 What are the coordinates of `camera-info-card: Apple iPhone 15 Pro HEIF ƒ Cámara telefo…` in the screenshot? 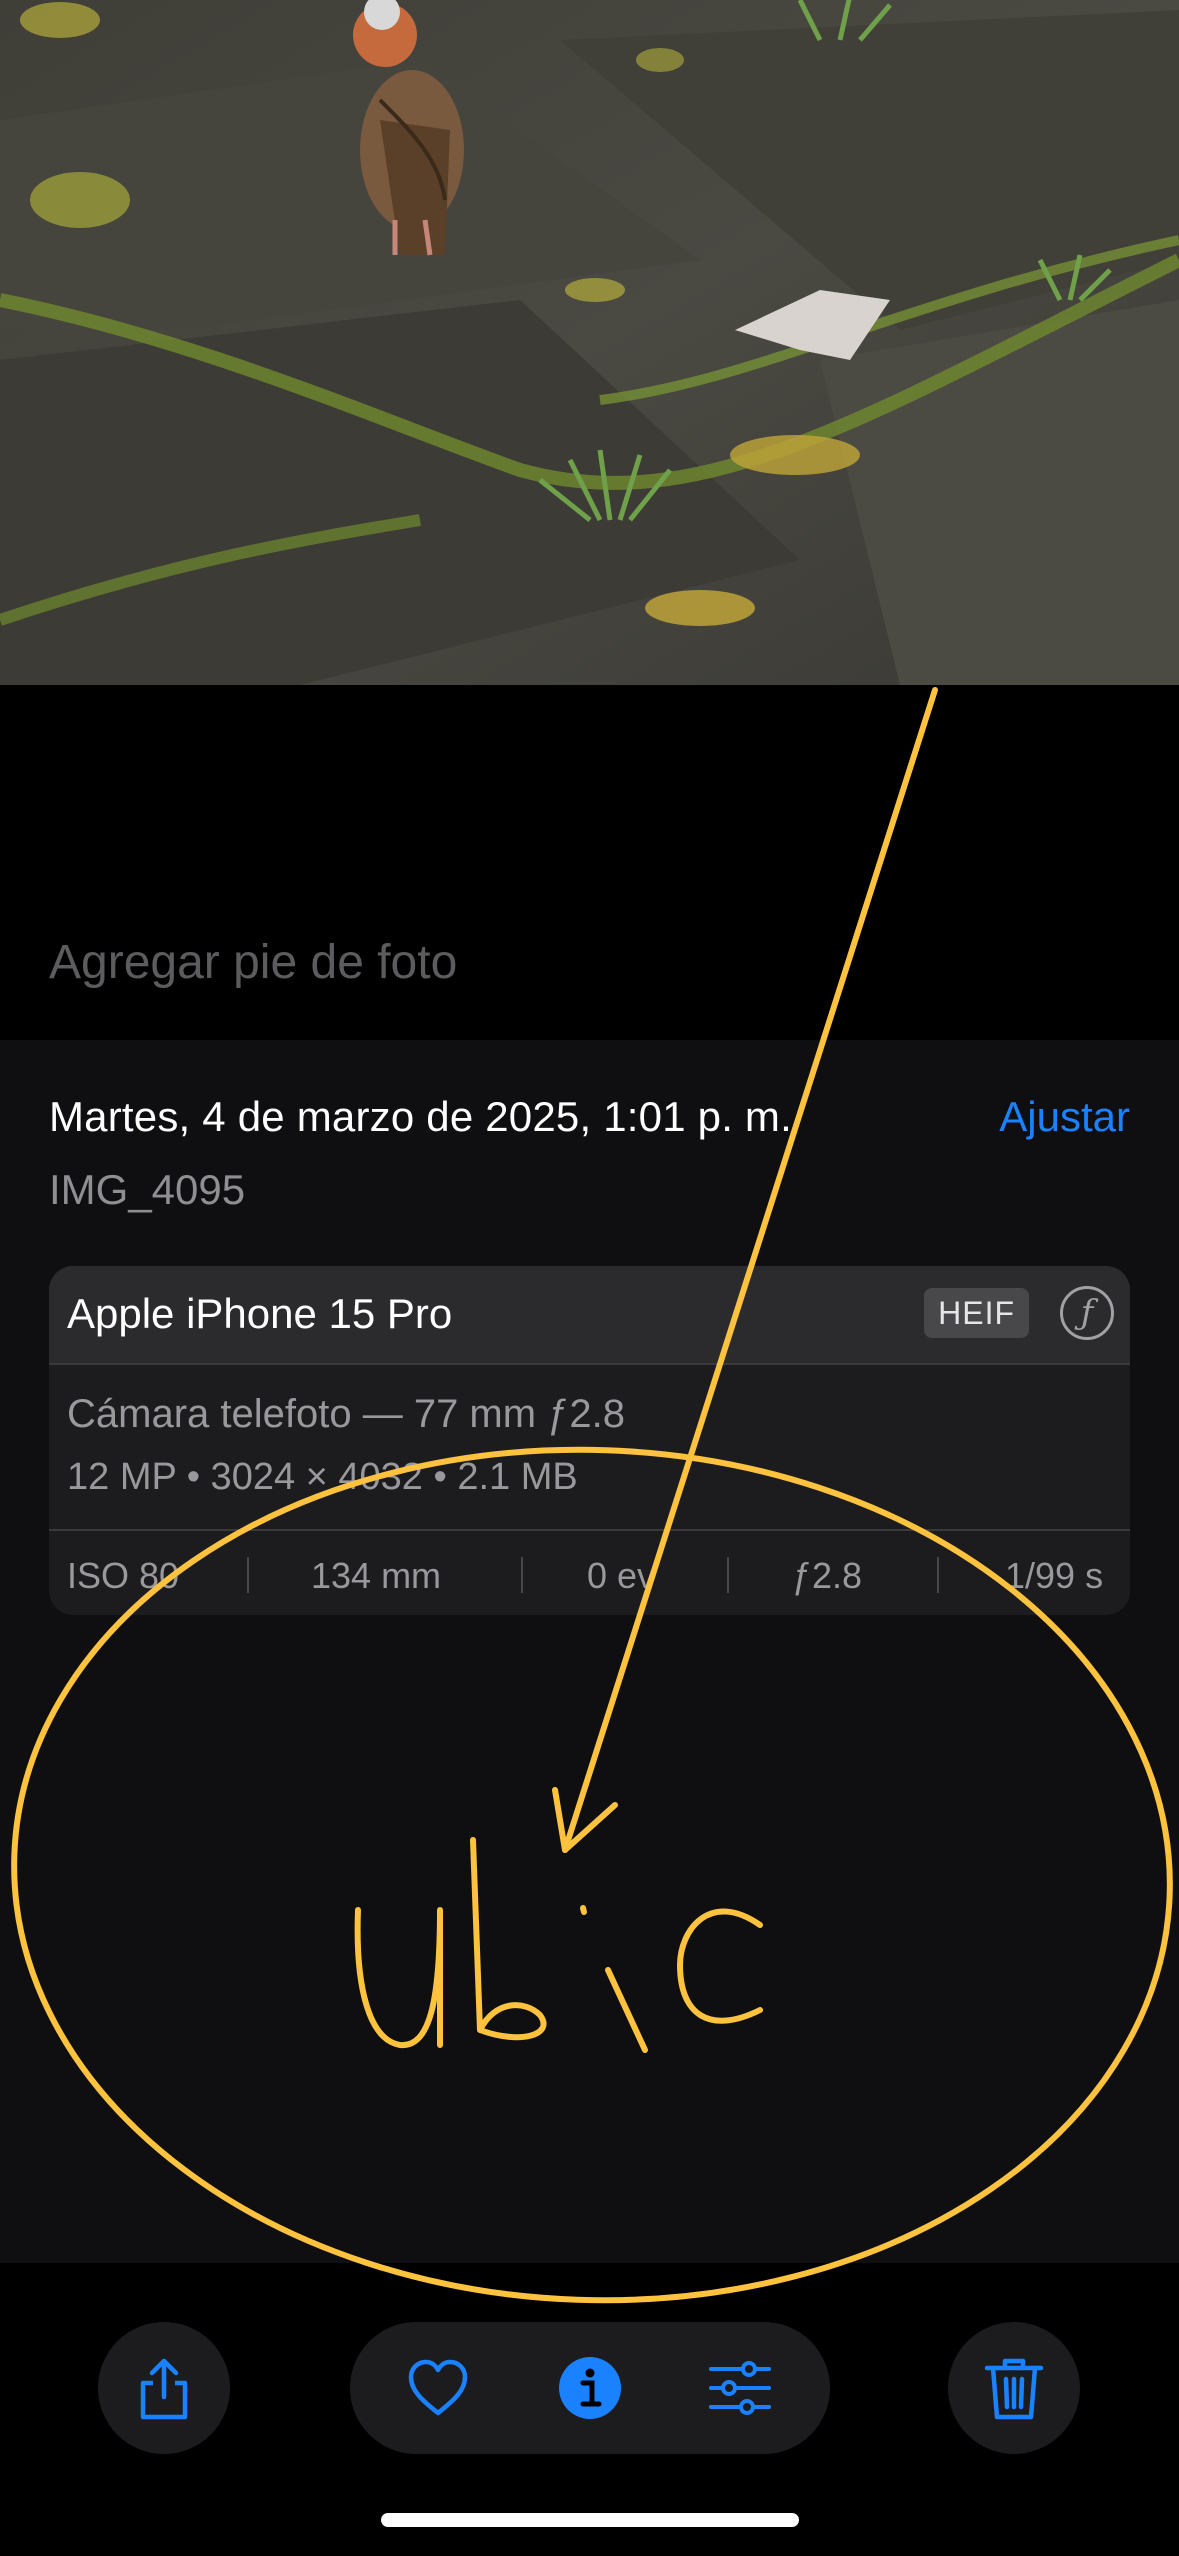 It's located at (589, 1440).